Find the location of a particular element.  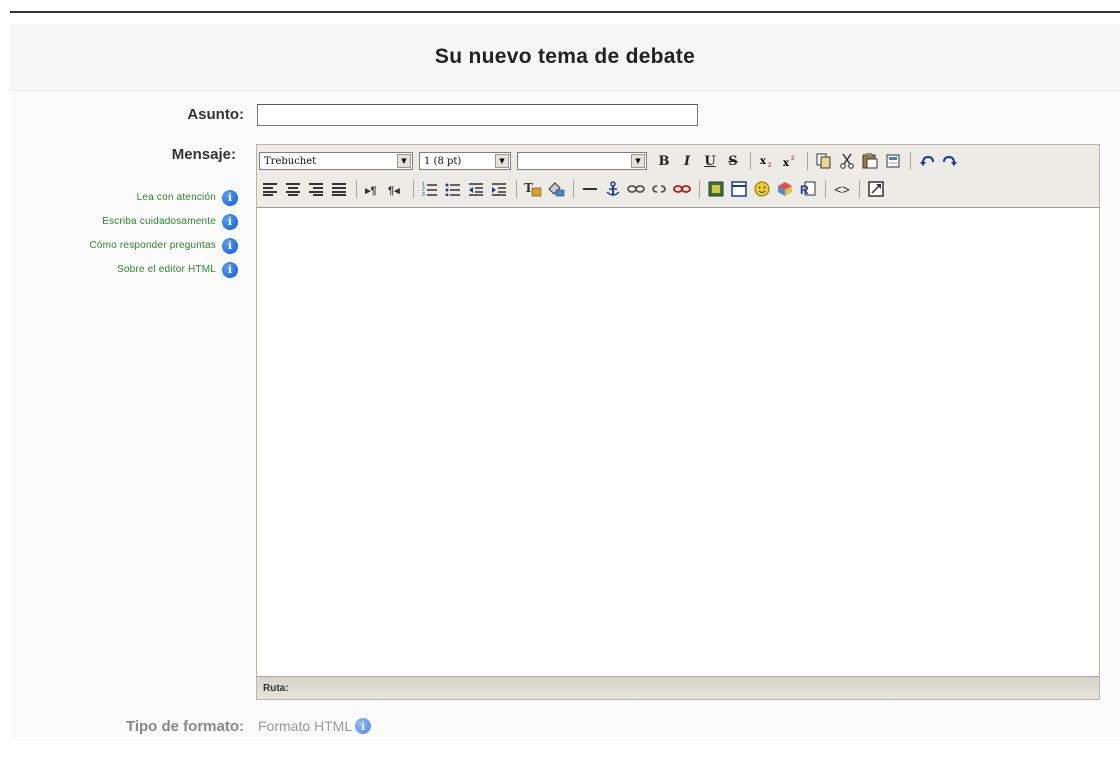

toolbar-row-1: Trebuchet ▼ 1 (8 pt) ▼ ▼ B I U S x2 x2 is located at coordinates (610, 161).